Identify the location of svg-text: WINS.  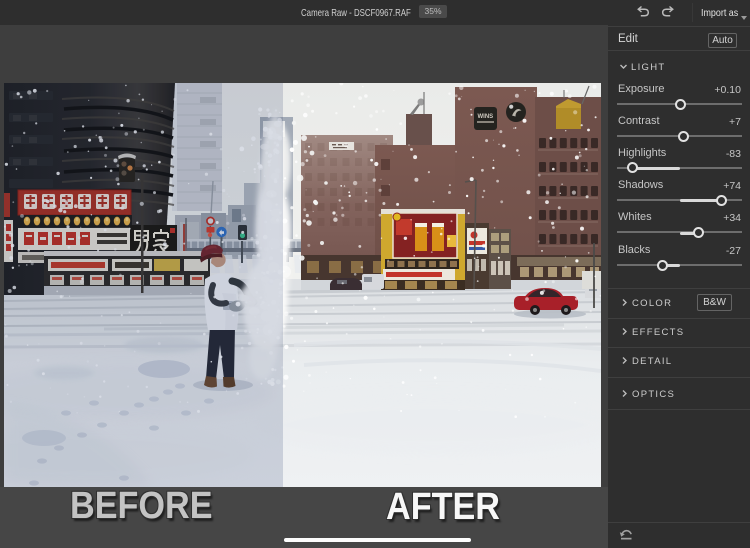
(486, 117).